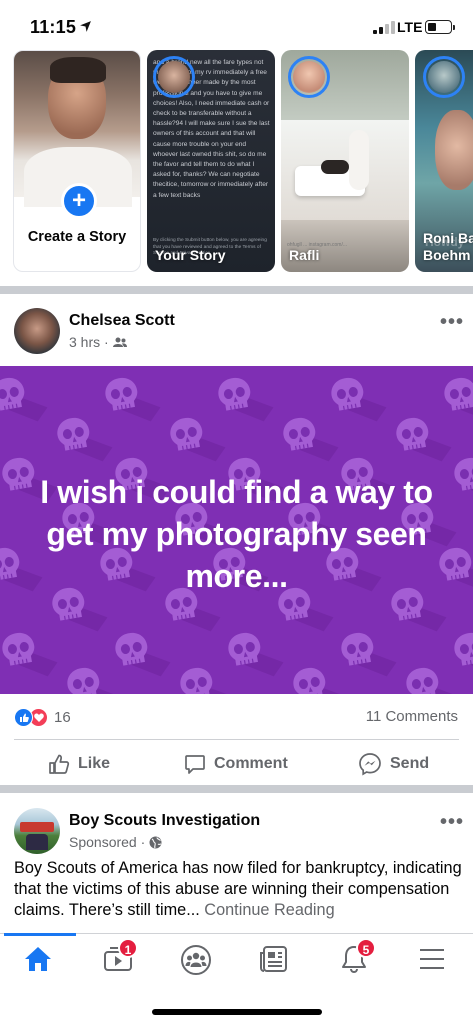 The height and width of the screenshot is (1024, 473). What do you see at coordinates (251, 763) in the screenshot?
I see `comment-label: Comment` at bounding box center [251, 763].